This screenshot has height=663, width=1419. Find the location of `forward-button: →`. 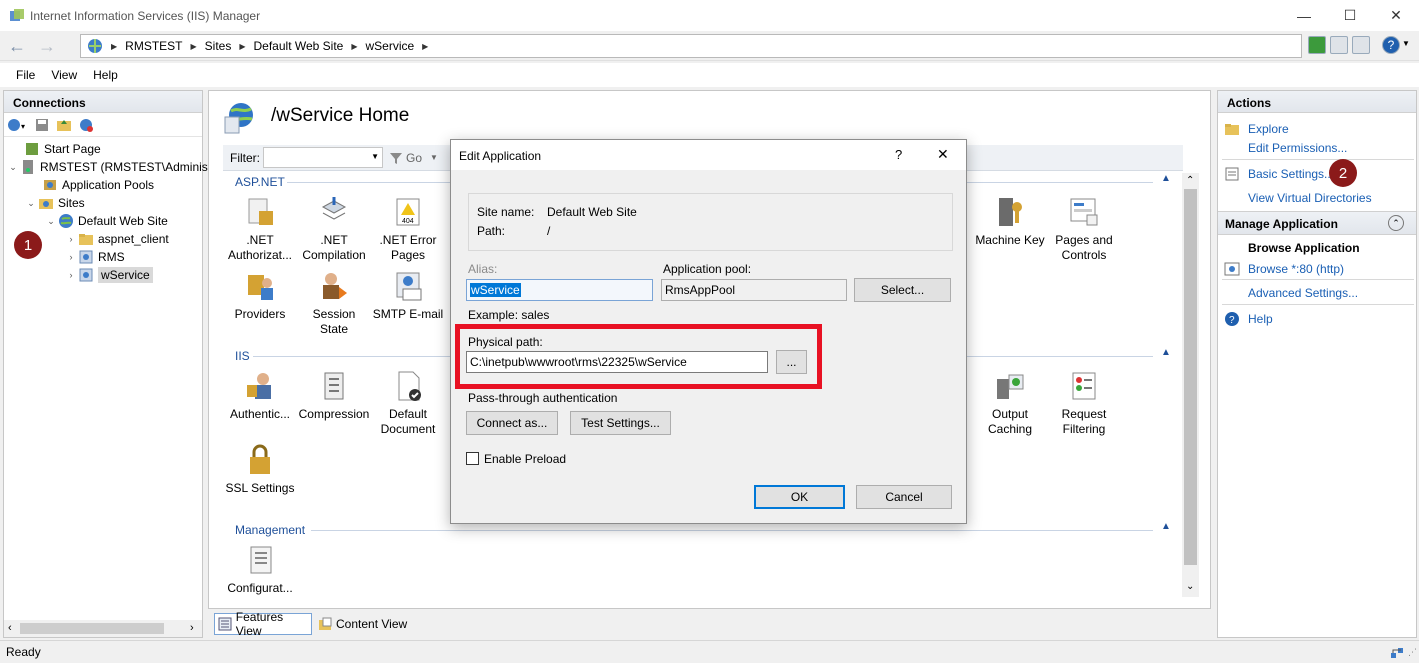

forward-button: → is located at coordinates (47, 46).